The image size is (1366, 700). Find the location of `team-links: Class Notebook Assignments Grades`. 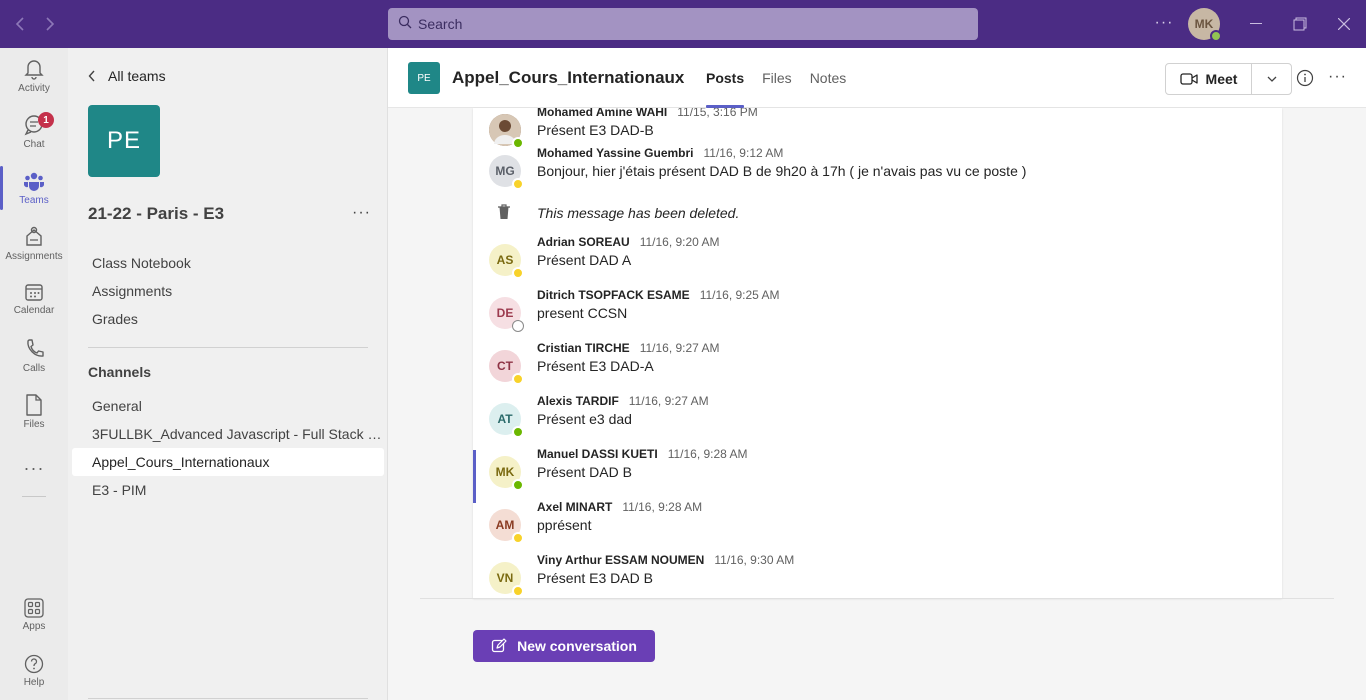

team-links: Class Notebook Assignments Grades is located at coordinates (141, 296).